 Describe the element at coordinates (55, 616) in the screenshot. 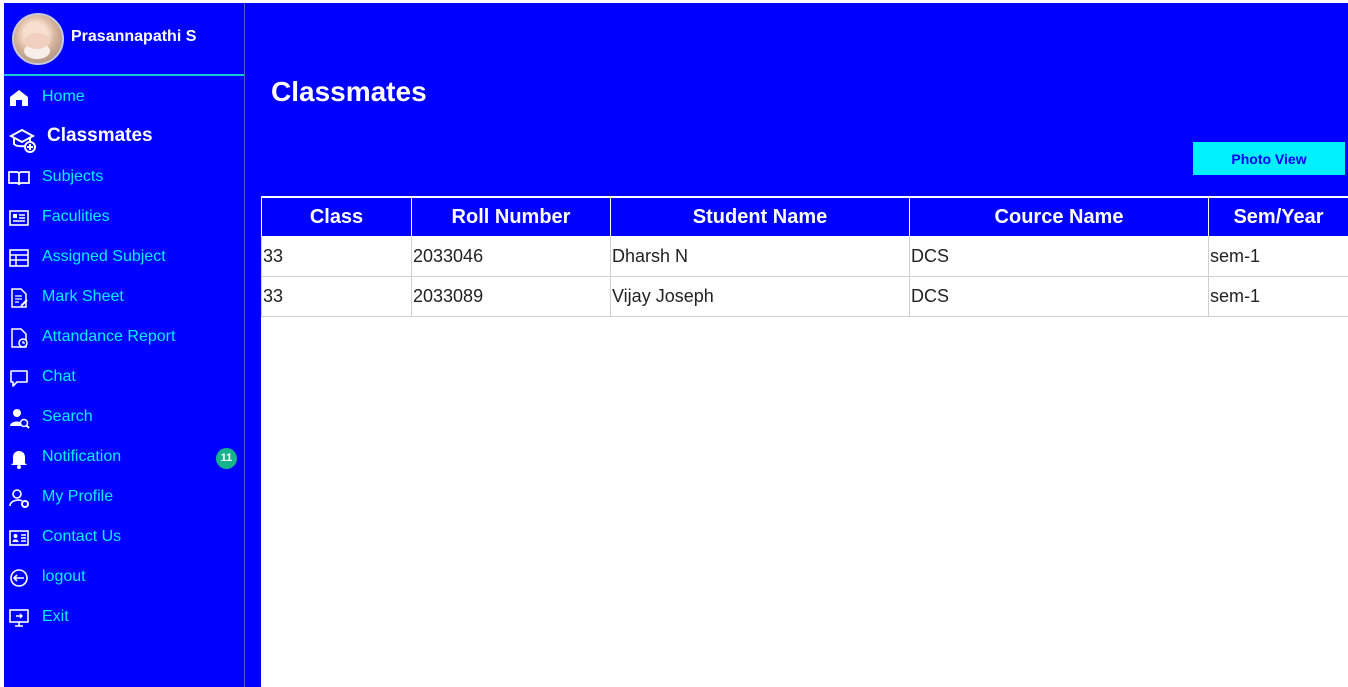

I see `sidebar-item-label: Exit` at that location.